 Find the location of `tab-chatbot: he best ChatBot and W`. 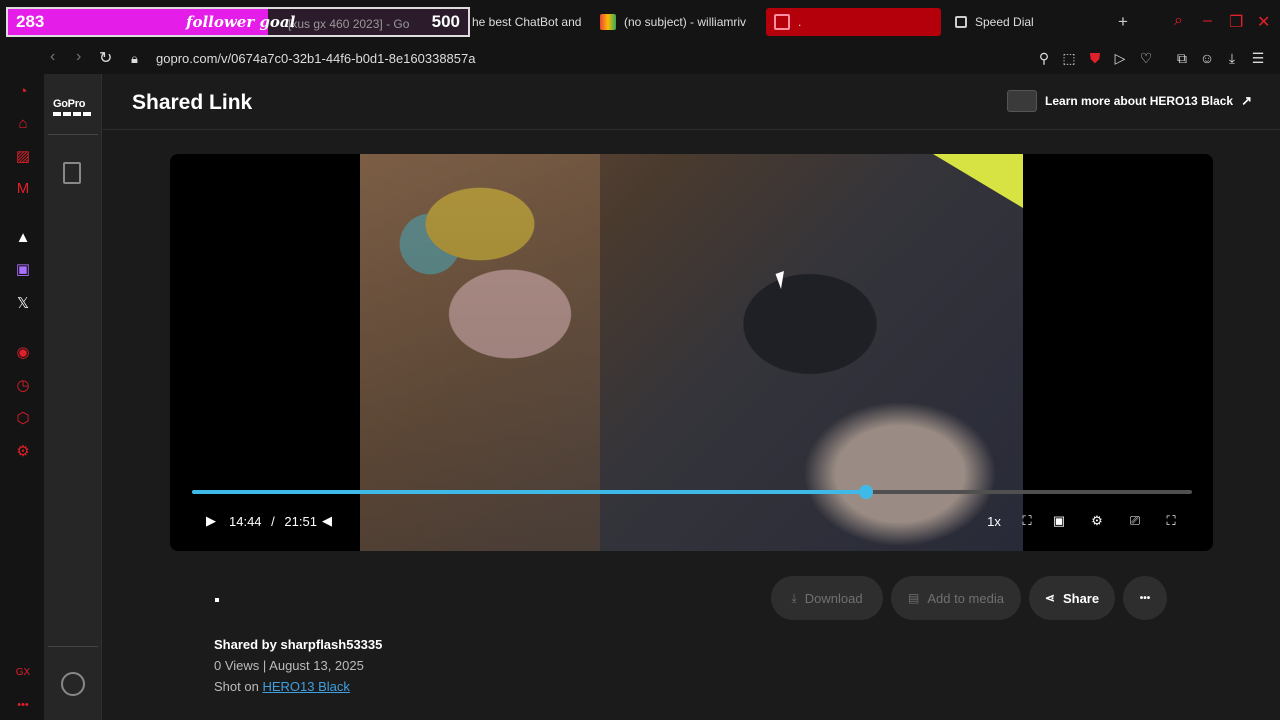

tab-chatbot: he best ChatBot and W is located at coordinates (527, 22).